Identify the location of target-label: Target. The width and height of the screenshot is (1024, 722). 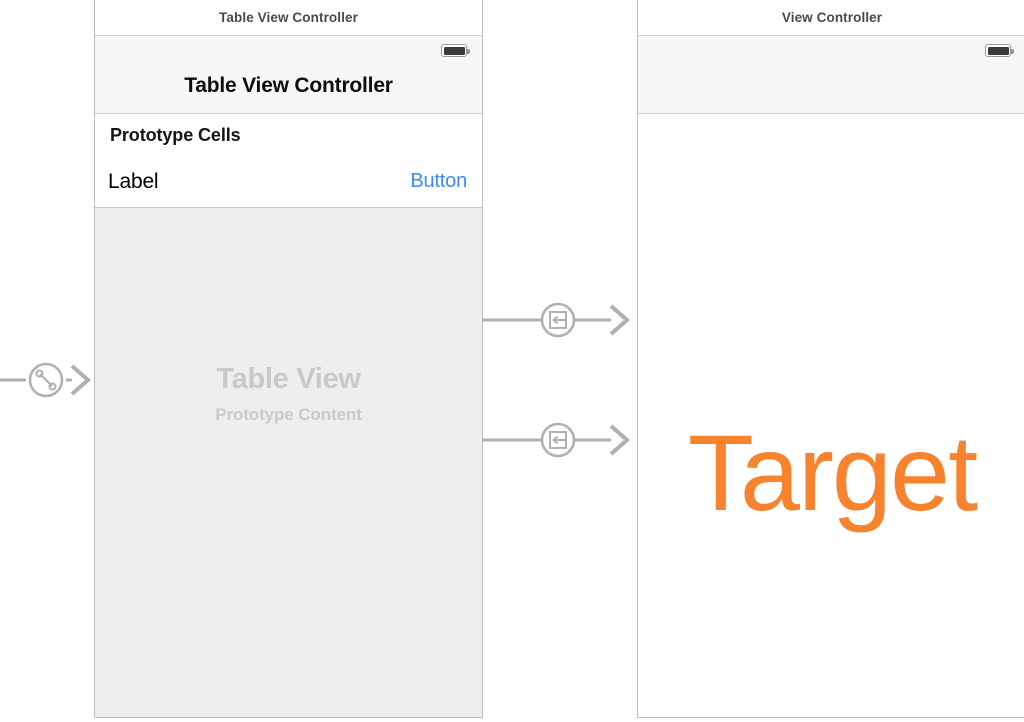
(832, 472).